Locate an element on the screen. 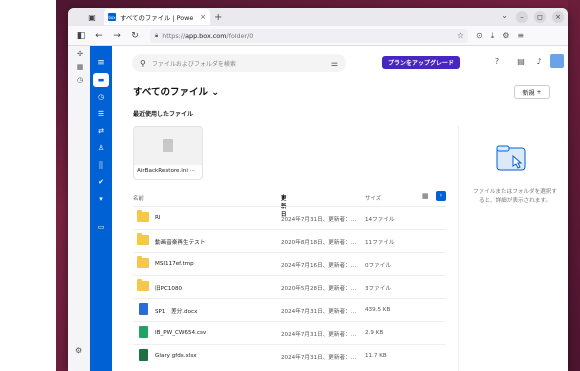  minimize-button: – is located at coordinates (522, 17).